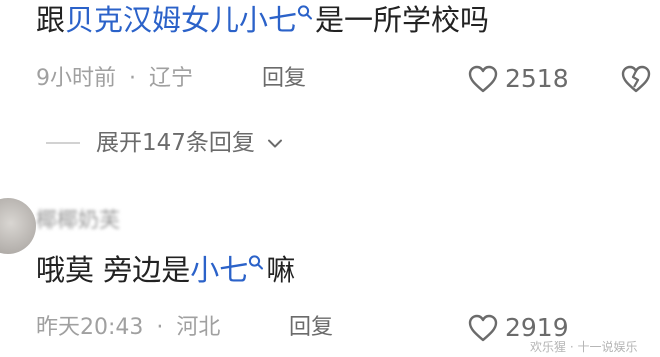 This screenshot has height=357, width=660. Describe the element at coordinates (584, 347) in the screenshot. I see `watermark: 欢乐猩 · 十一说娱乐` at that location.